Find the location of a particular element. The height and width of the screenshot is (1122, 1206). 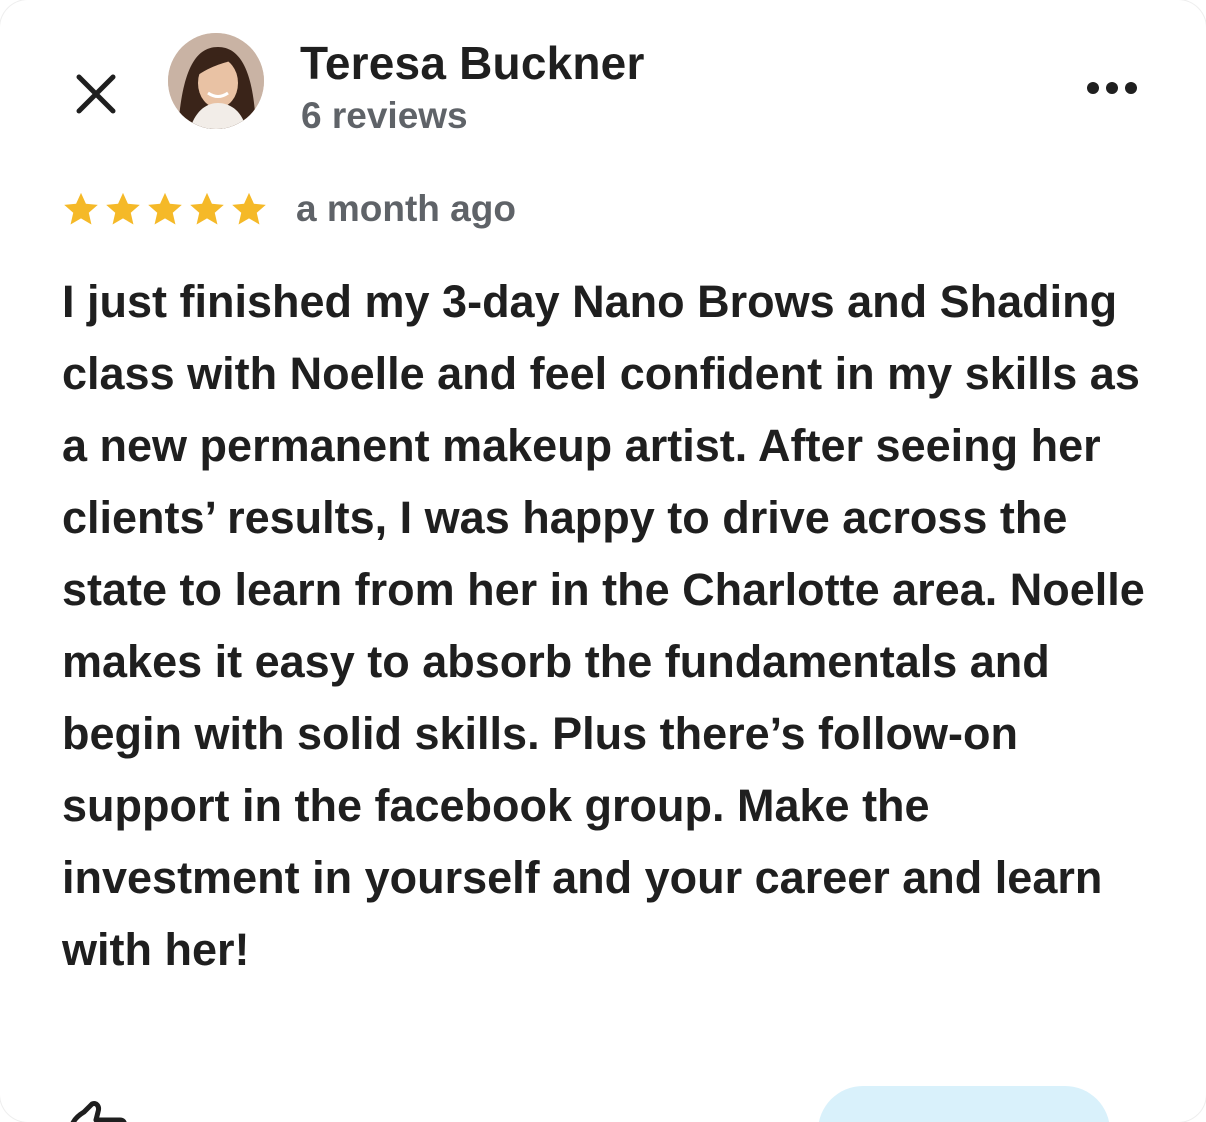

reviewer-name: Teresa Buckner is located at coordinates (472, 63).